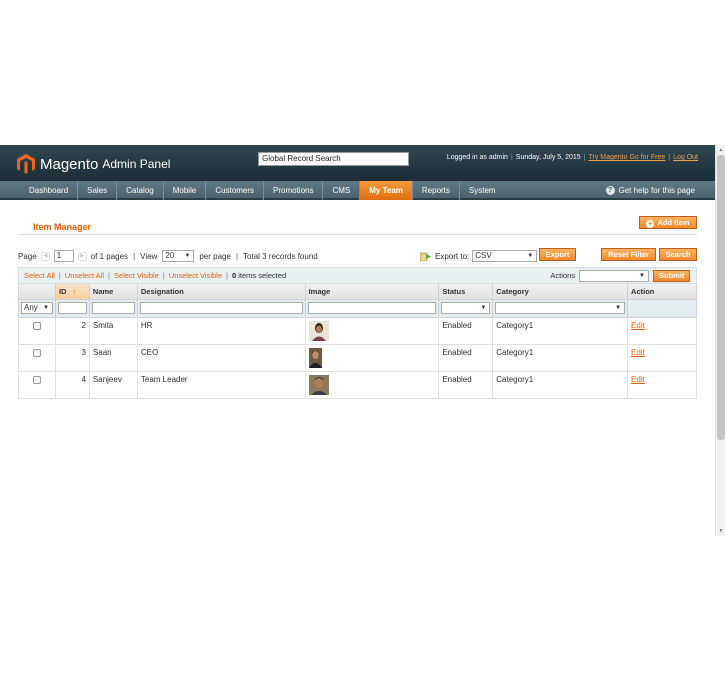 The height and width of the screenshot is (680, 725). Describe the element at coordinates (221, 384) in the screenshot. I see `row-designation: Team Leader` at that location.